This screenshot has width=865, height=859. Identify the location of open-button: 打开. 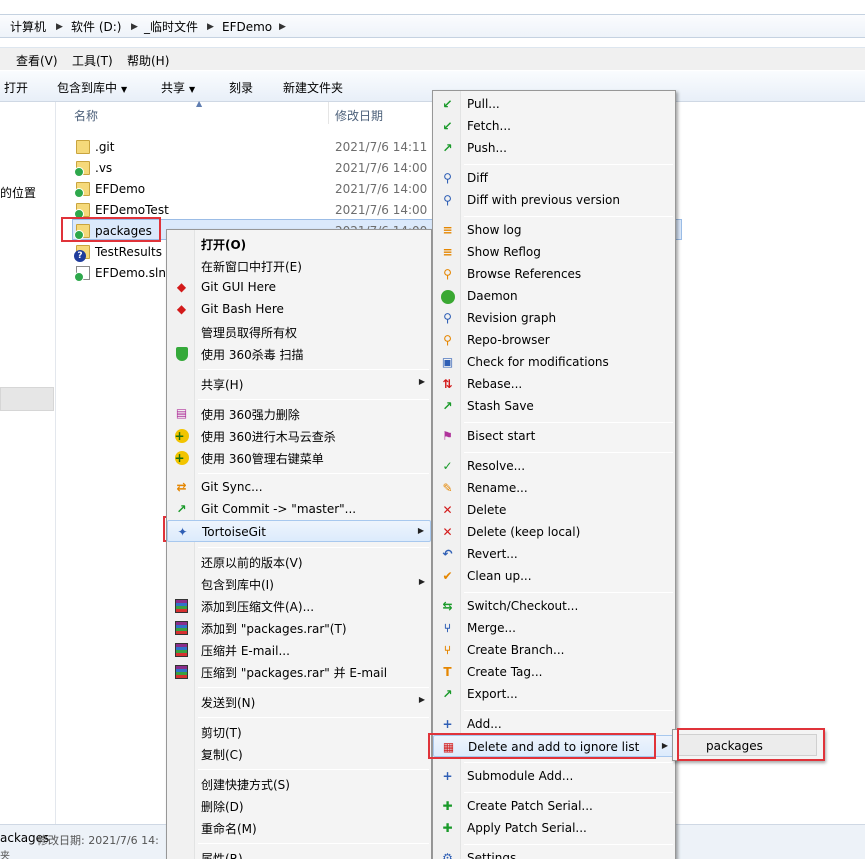
(16, 87).